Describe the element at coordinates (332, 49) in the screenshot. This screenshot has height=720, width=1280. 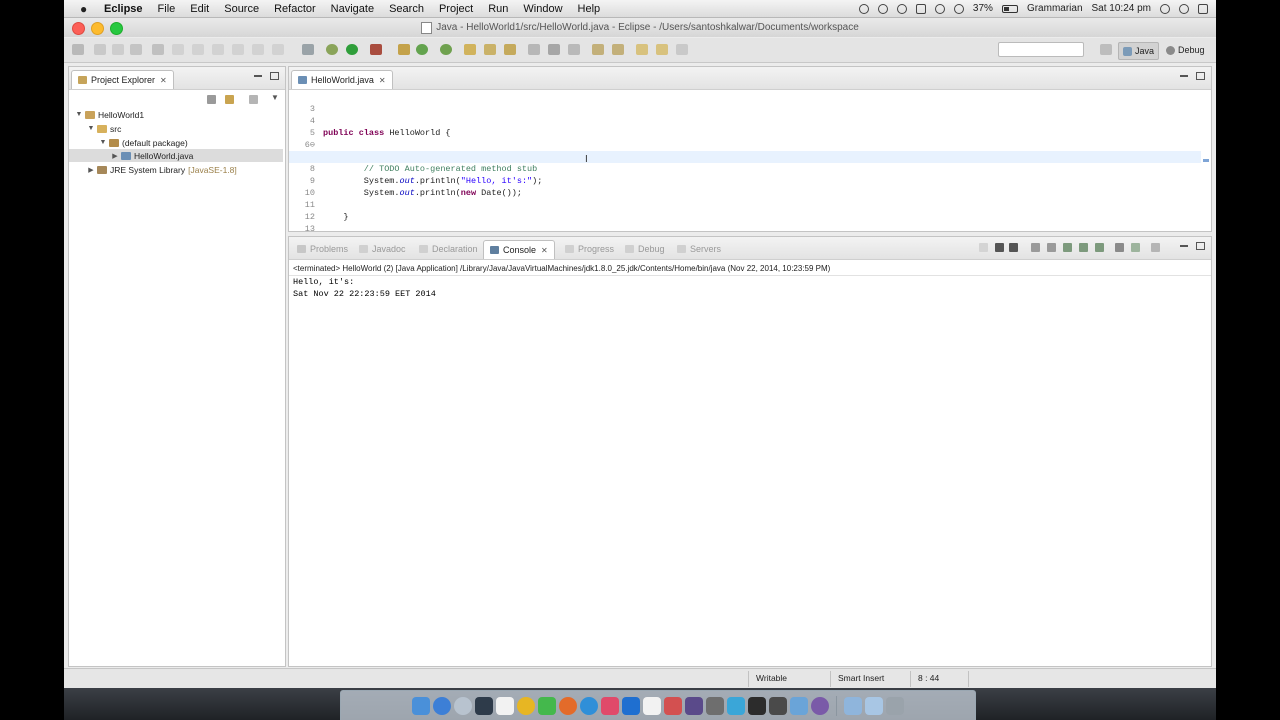
I see `debug-icon` at that location.